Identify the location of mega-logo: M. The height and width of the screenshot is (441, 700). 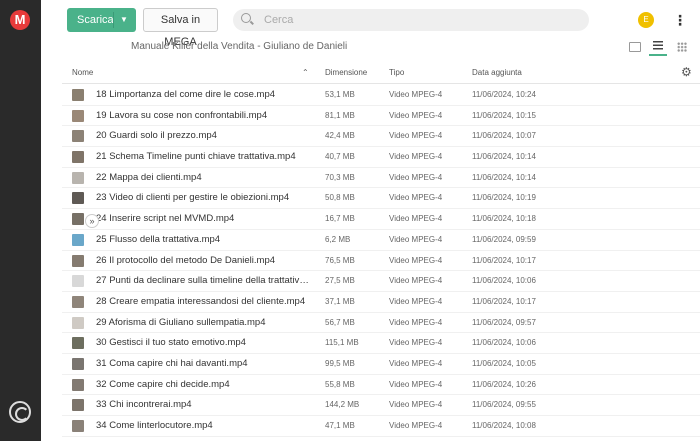
(20, 20).